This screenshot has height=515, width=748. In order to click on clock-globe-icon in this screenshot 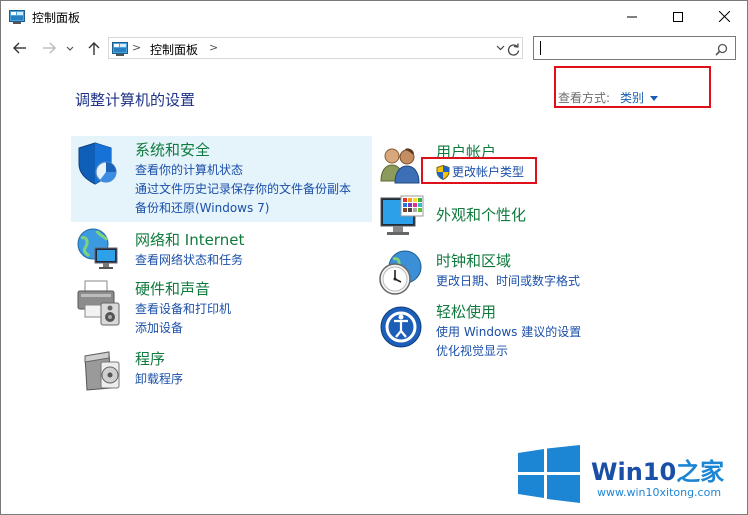, I will do `click(401, 275)`.